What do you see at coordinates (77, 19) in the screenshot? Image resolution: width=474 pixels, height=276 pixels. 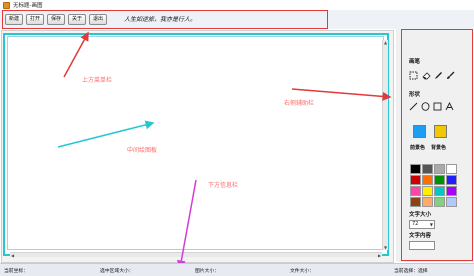 I see `about-button: 关于` at bounding box center [77, 19].